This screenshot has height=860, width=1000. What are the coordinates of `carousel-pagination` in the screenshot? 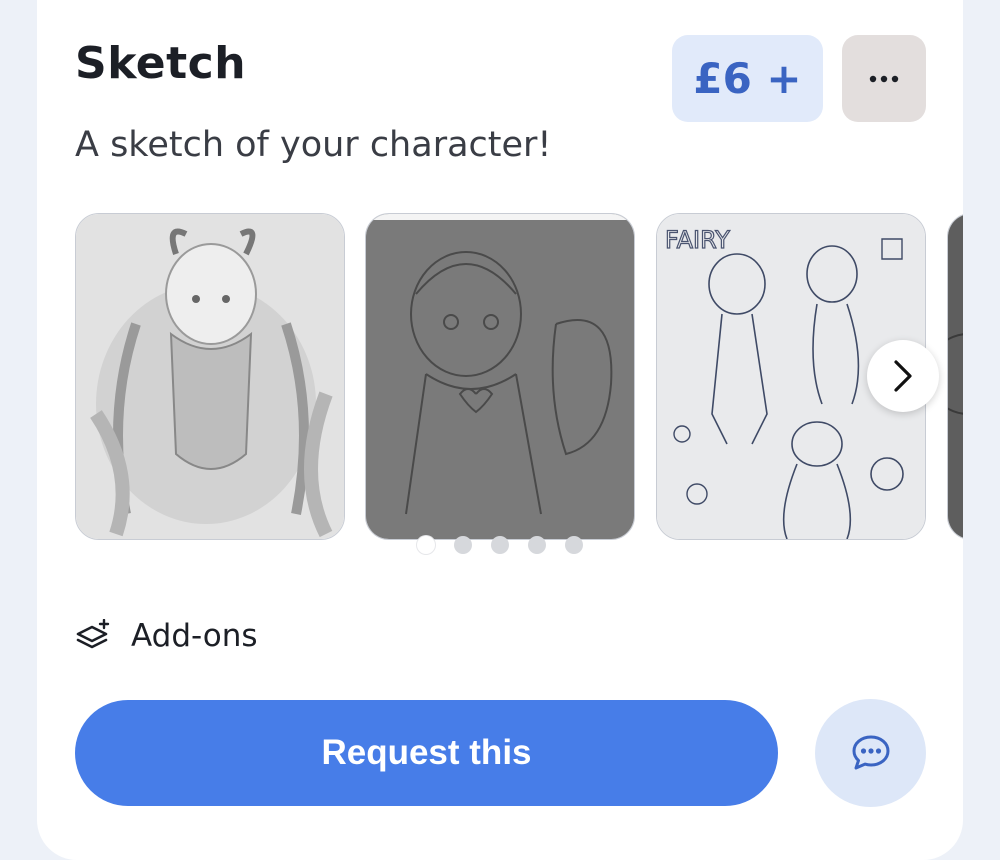 It's located at (500, 546).